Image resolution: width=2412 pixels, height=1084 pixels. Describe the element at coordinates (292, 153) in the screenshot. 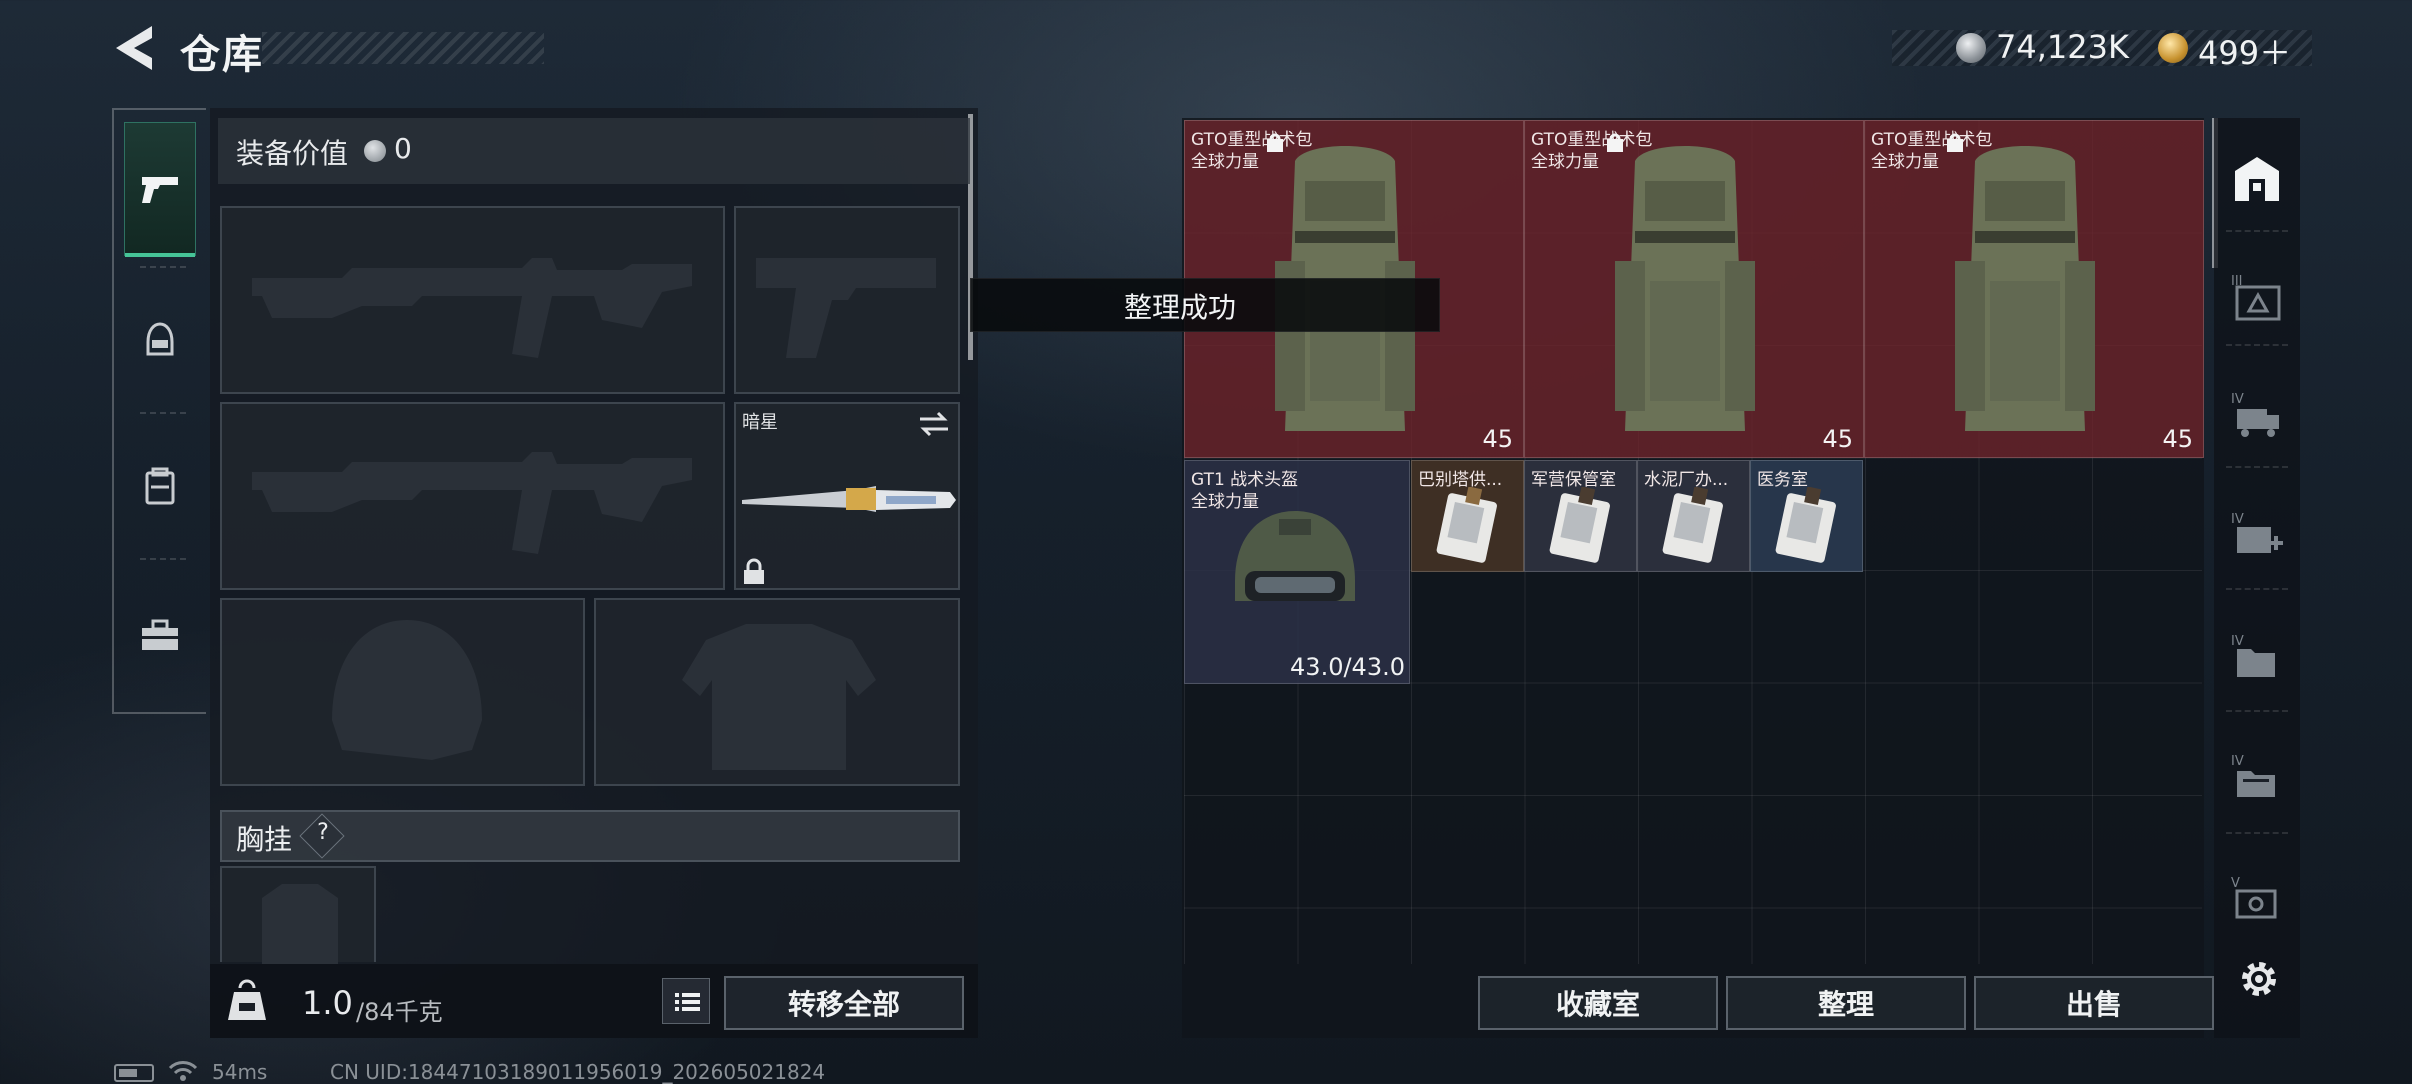

I see `equipment-value-label: 装备价值` at that location.